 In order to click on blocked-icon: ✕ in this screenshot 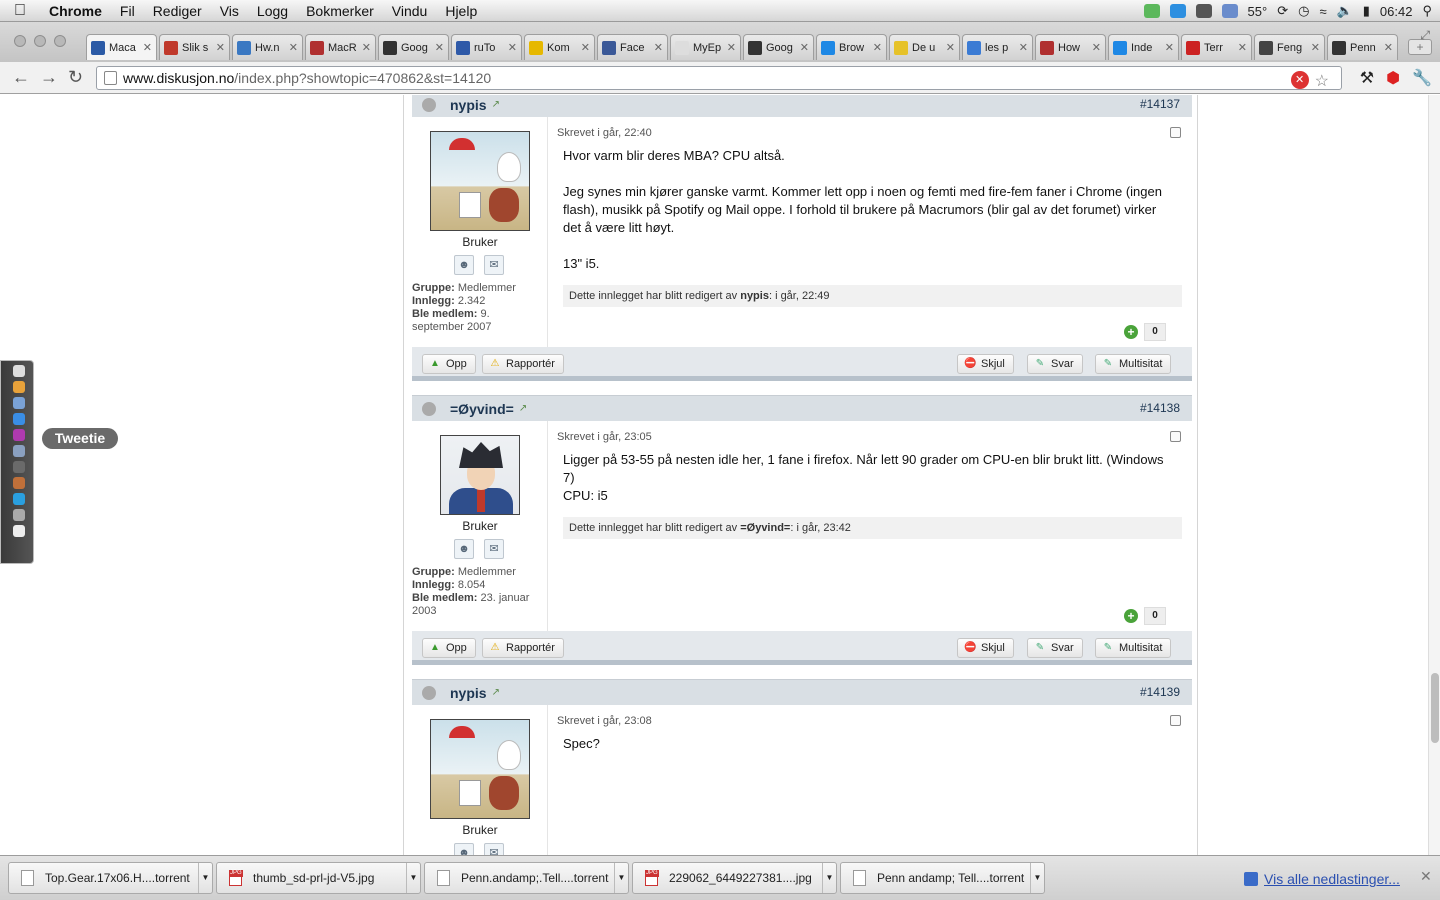, I will do `click(1299, 80)`.